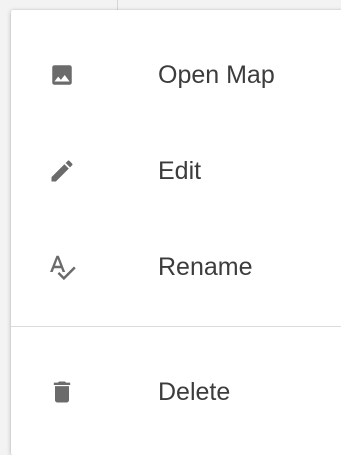 Image resolution: width=341 pixels, height=455 pixels. I want to click on menu-item-label: Open Map, so click(216, 75).